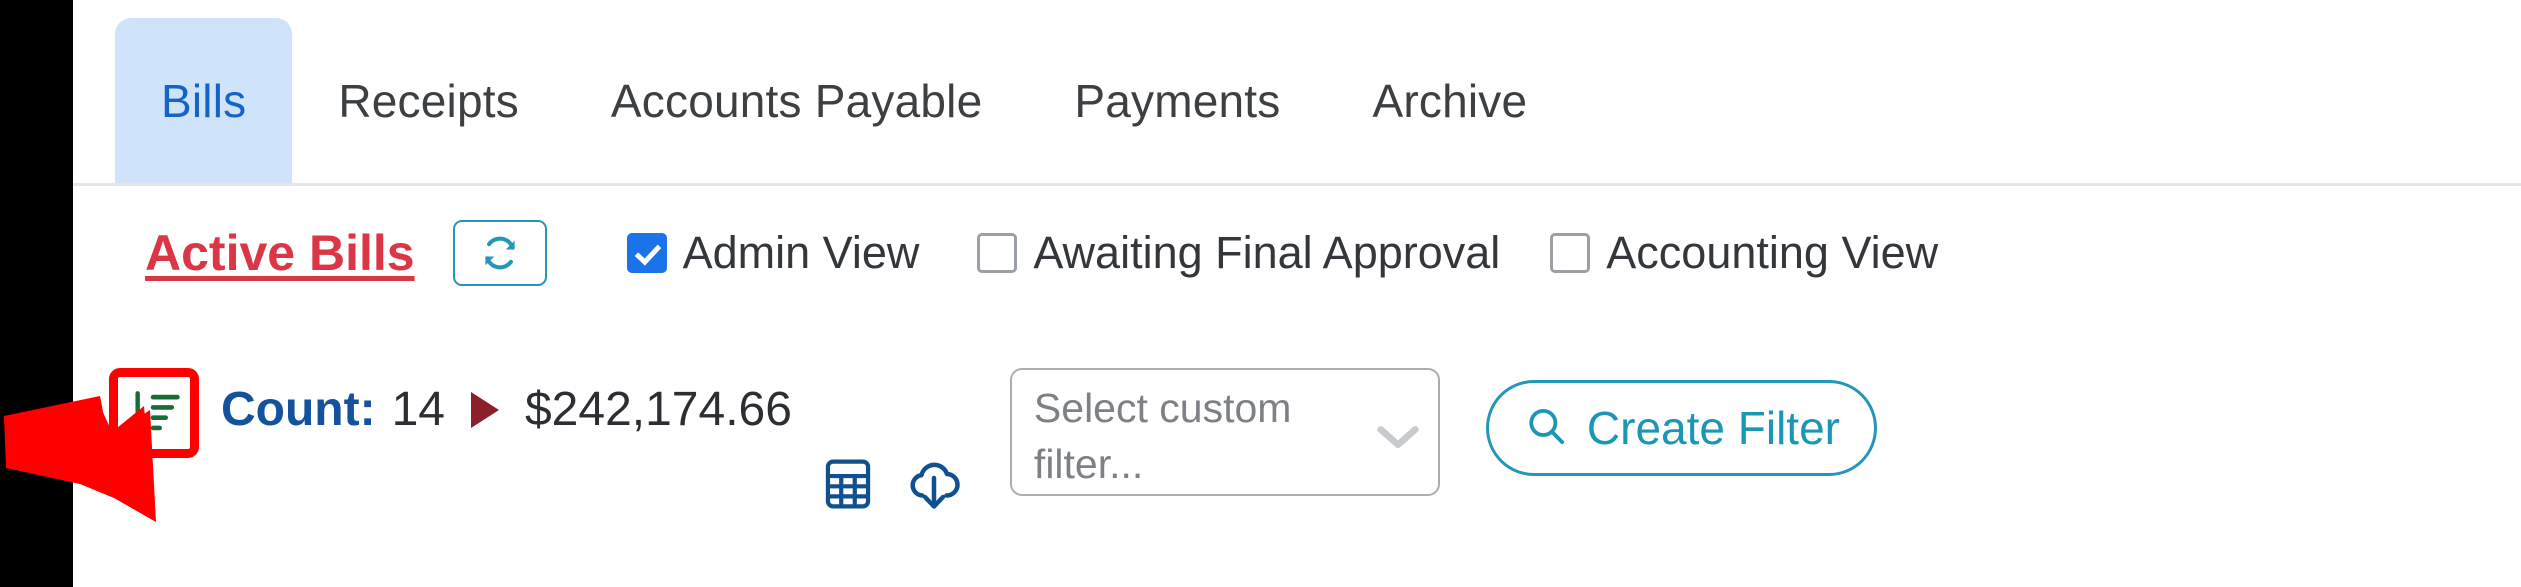 This screenshot has width=2521, height=587. I want to click on page-title: Active Bills, so click(280, 253).